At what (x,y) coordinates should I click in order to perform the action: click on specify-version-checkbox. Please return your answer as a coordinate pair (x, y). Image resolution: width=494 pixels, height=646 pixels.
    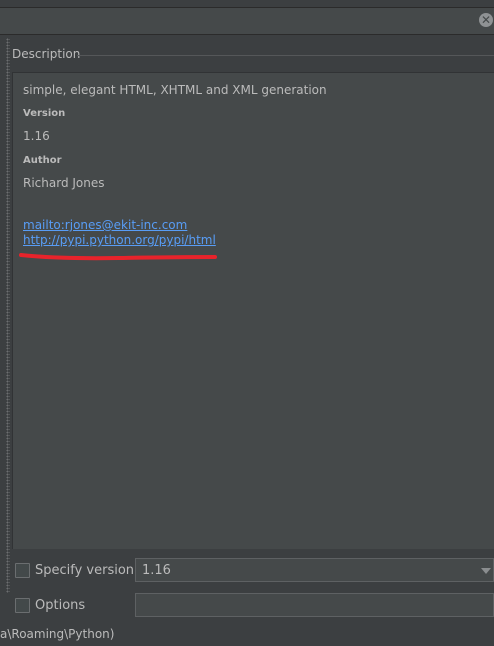
    Looking at the image, I should click on (22, 570).